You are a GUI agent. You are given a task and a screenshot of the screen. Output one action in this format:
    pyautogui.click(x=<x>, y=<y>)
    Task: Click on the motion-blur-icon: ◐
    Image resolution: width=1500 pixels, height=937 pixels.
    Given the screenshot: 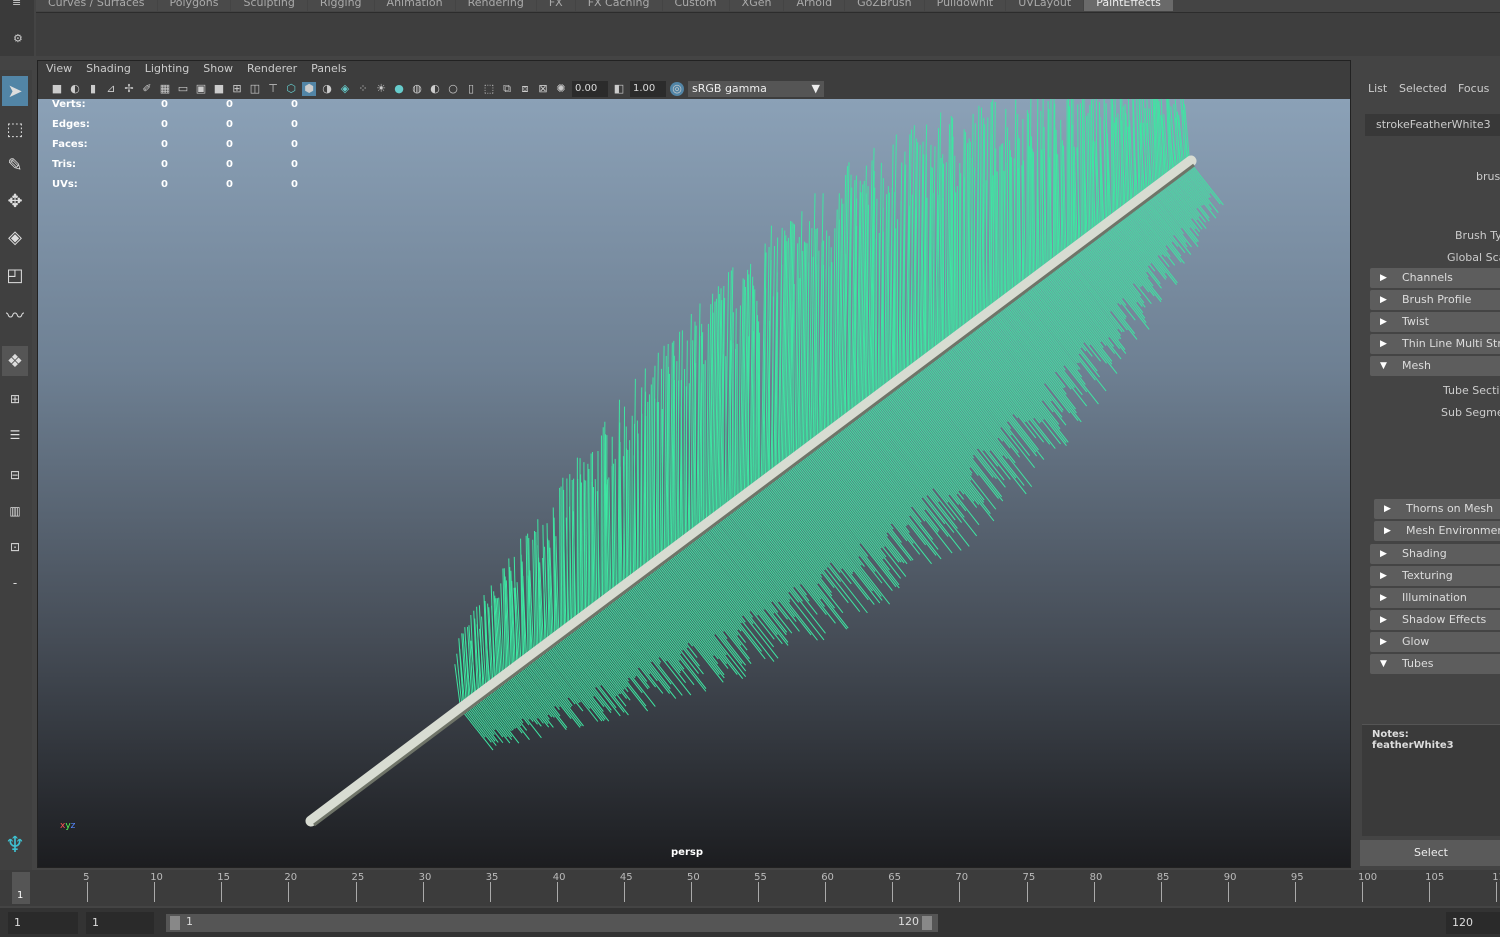 What is the action you would take?
    pyautogui.click(x=435, y=89)
    